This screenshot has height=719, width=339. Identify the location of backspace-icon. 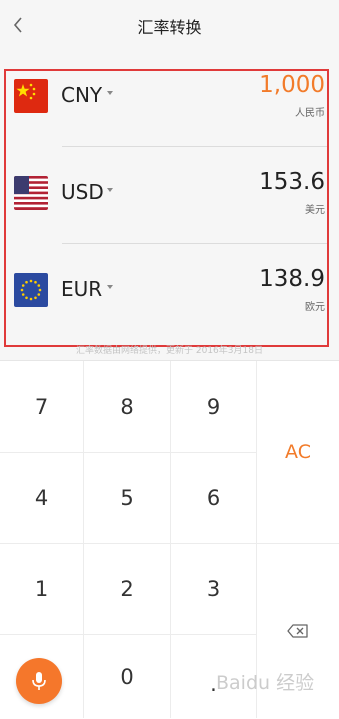
(297, 631).